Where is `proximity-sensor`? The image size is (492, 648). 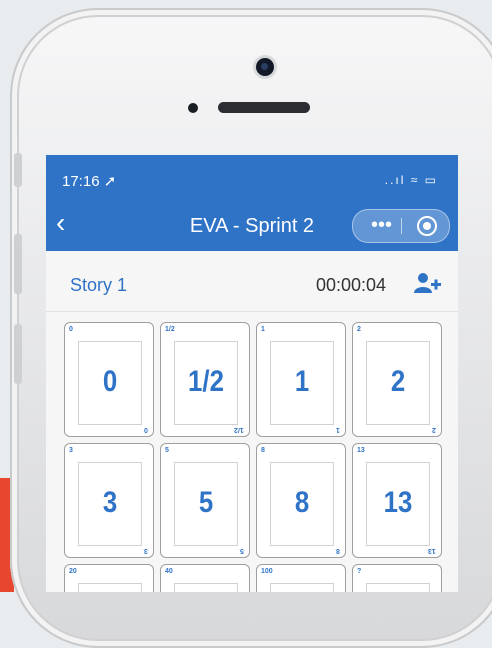
proximity-sensor is located at coordinates (193, 108).